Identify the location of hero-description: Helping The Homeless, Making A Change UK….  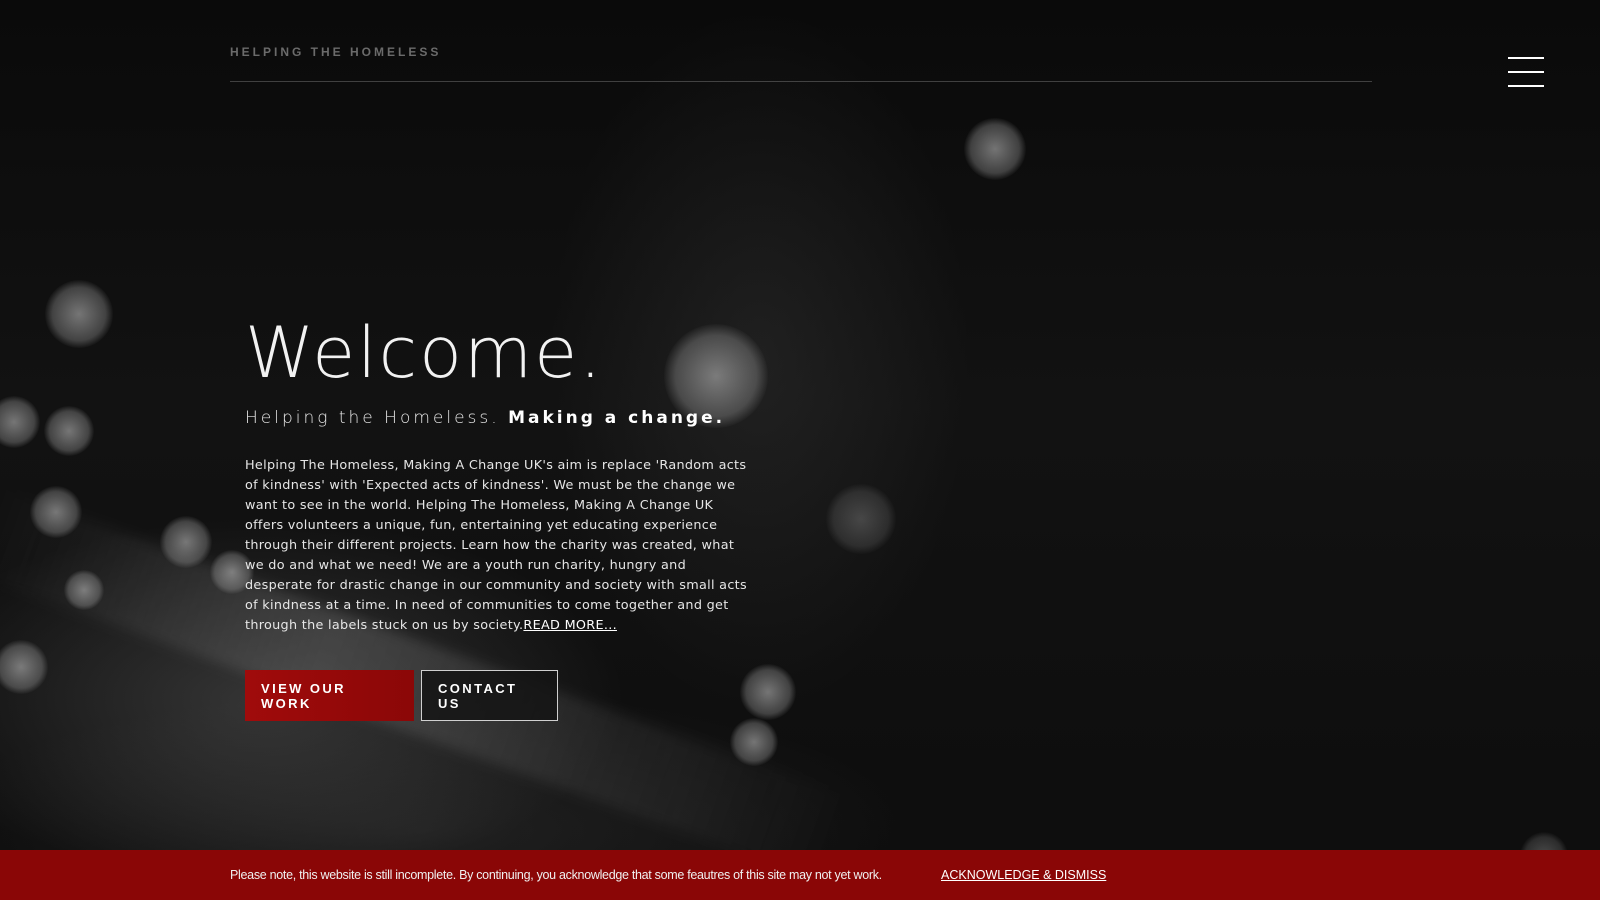
(500, 546).